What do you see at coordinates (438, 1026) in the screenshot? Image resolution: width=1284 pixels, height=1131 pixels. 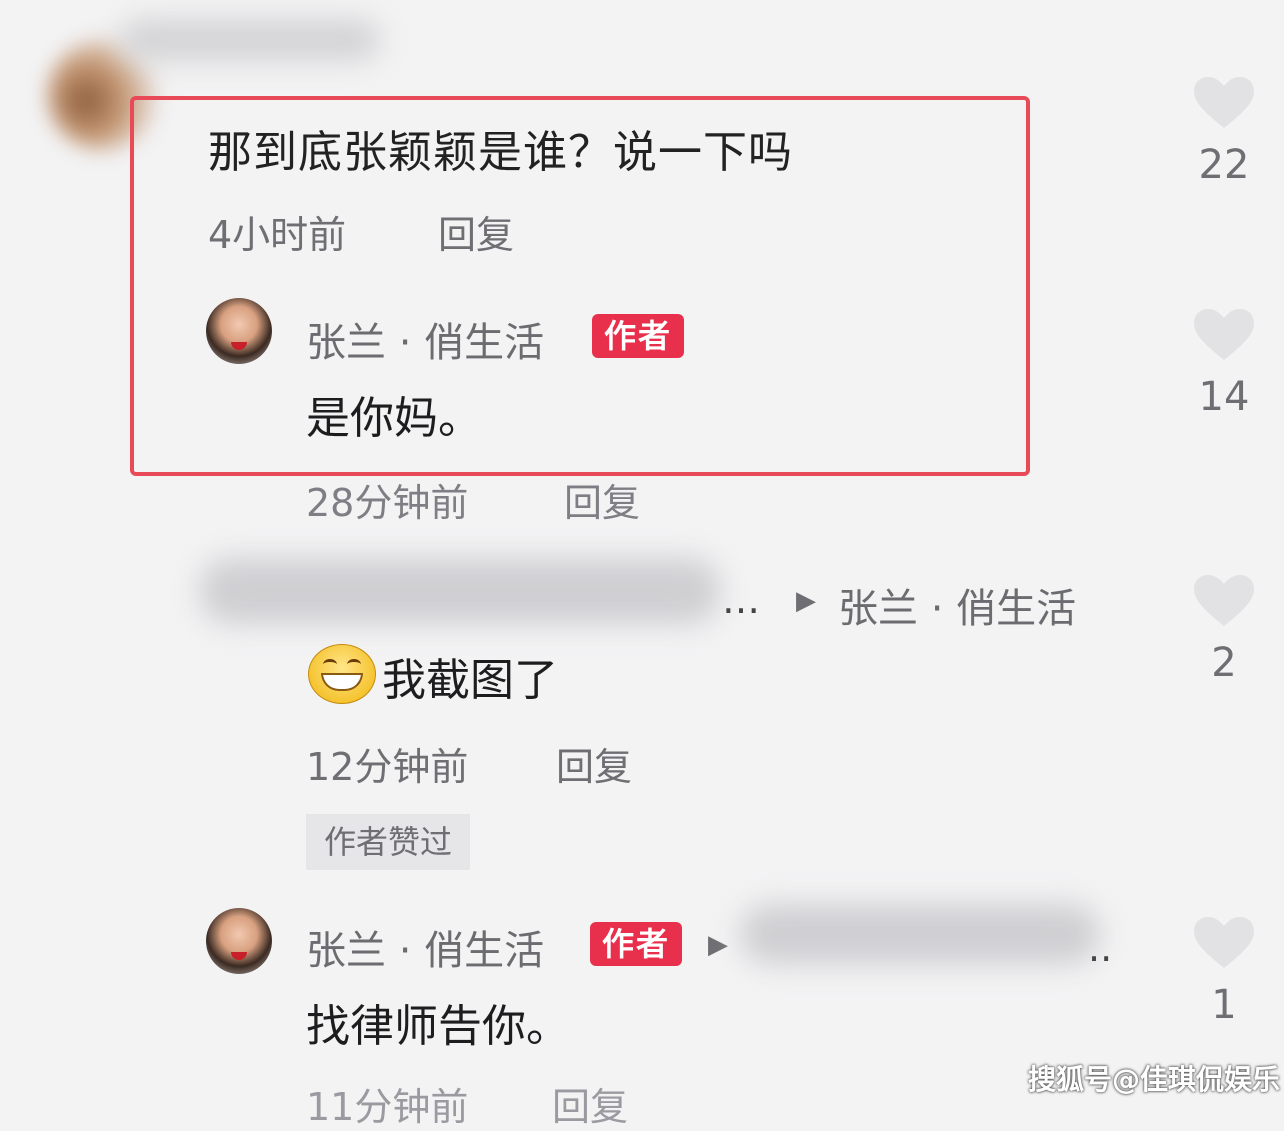 I see `reply-text: 找律师告你。` at bounding box center [438, 1026].